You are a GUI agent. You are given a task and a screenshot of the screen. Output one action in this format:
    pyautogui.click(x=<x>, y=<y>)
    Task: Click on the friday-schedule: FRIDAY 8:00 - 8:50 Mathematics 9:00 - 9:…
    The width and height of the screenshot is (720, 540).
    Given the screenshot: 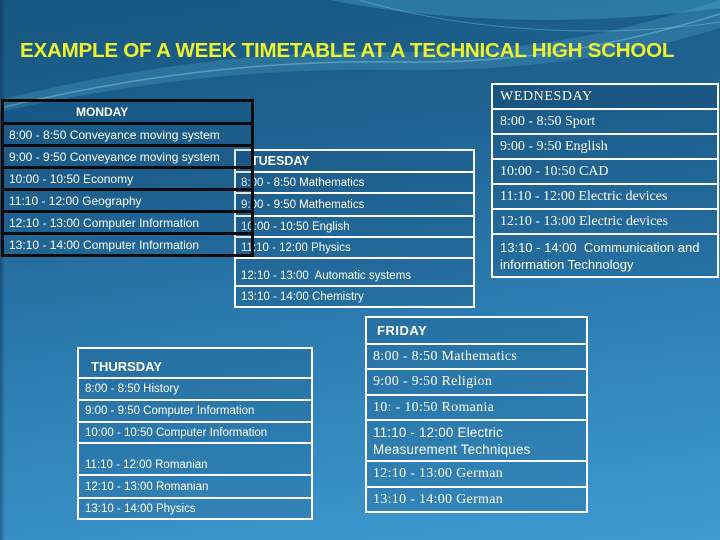 What is the action you would take?
    pyautogui.click(x=476, y=414)
    